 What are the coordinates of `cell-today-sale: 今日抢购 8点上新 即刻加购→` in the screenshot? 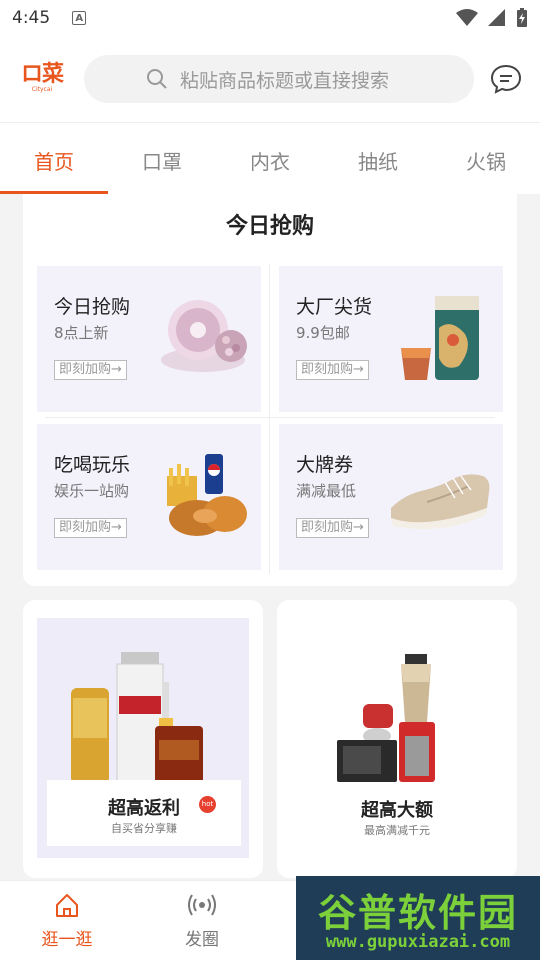 It's located at (149, 339).